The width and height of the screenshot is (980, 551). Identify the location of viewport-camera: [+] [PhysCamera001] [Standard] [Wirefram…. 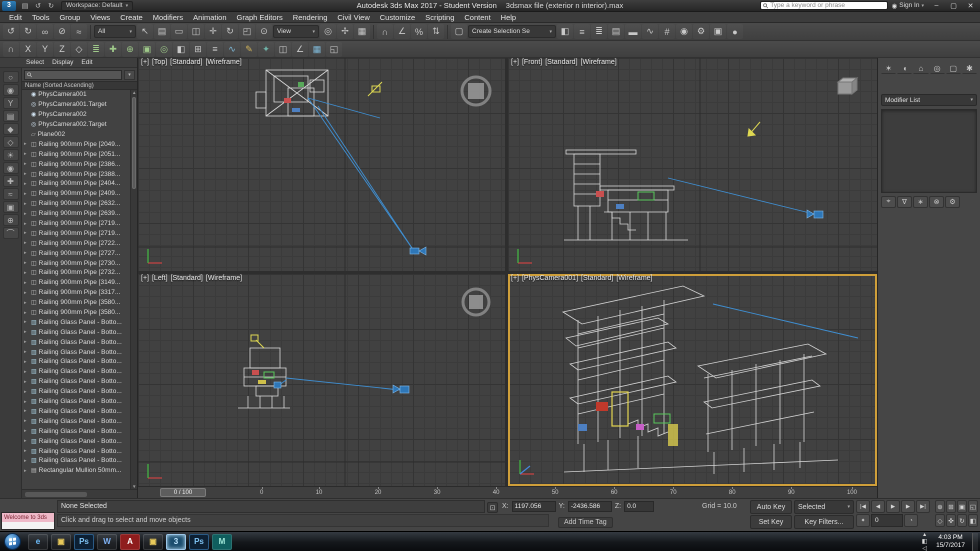
(692, 380).